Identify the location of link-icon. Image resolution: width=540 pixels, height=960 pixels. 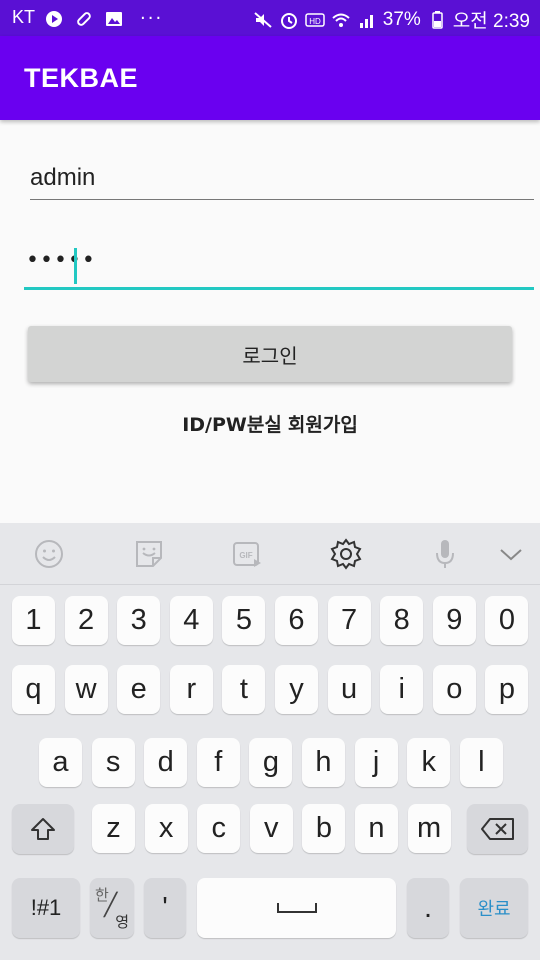
(84, 18).